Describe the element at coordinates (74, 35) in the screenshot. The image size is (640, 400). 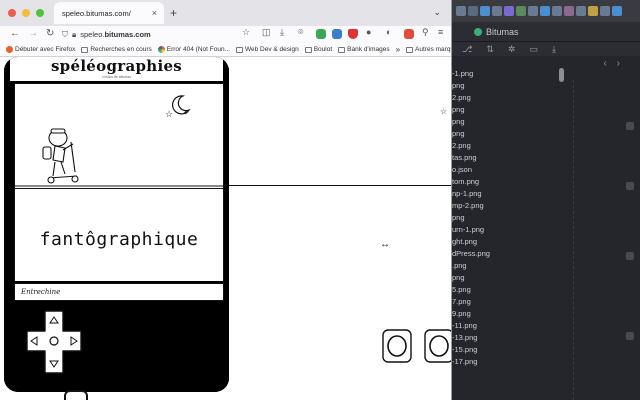
I see `lock-icon: 🔒︎` at that location.